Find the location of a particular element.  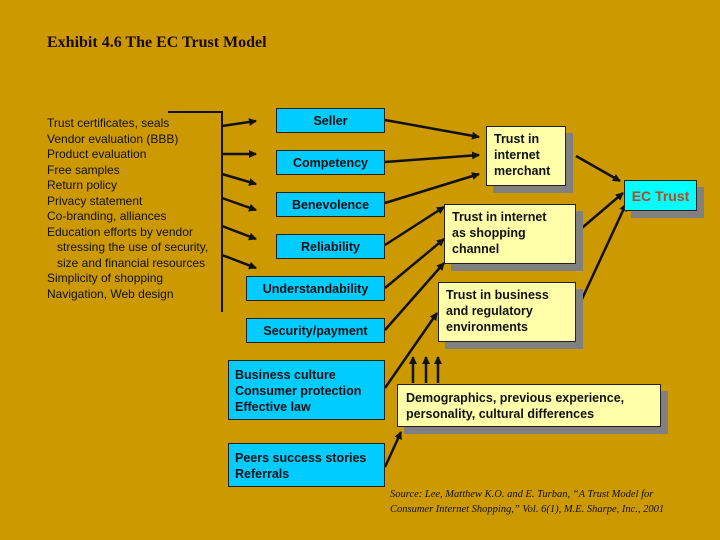

reliability-label: Reliability is located at coordinates (330, 246).